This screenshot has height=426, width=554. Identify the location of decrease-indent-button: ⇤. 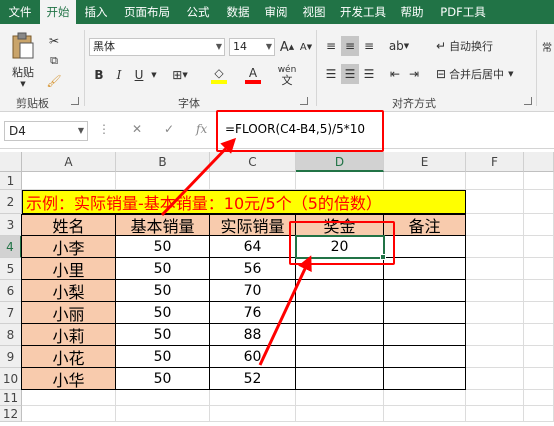
(395, 74).